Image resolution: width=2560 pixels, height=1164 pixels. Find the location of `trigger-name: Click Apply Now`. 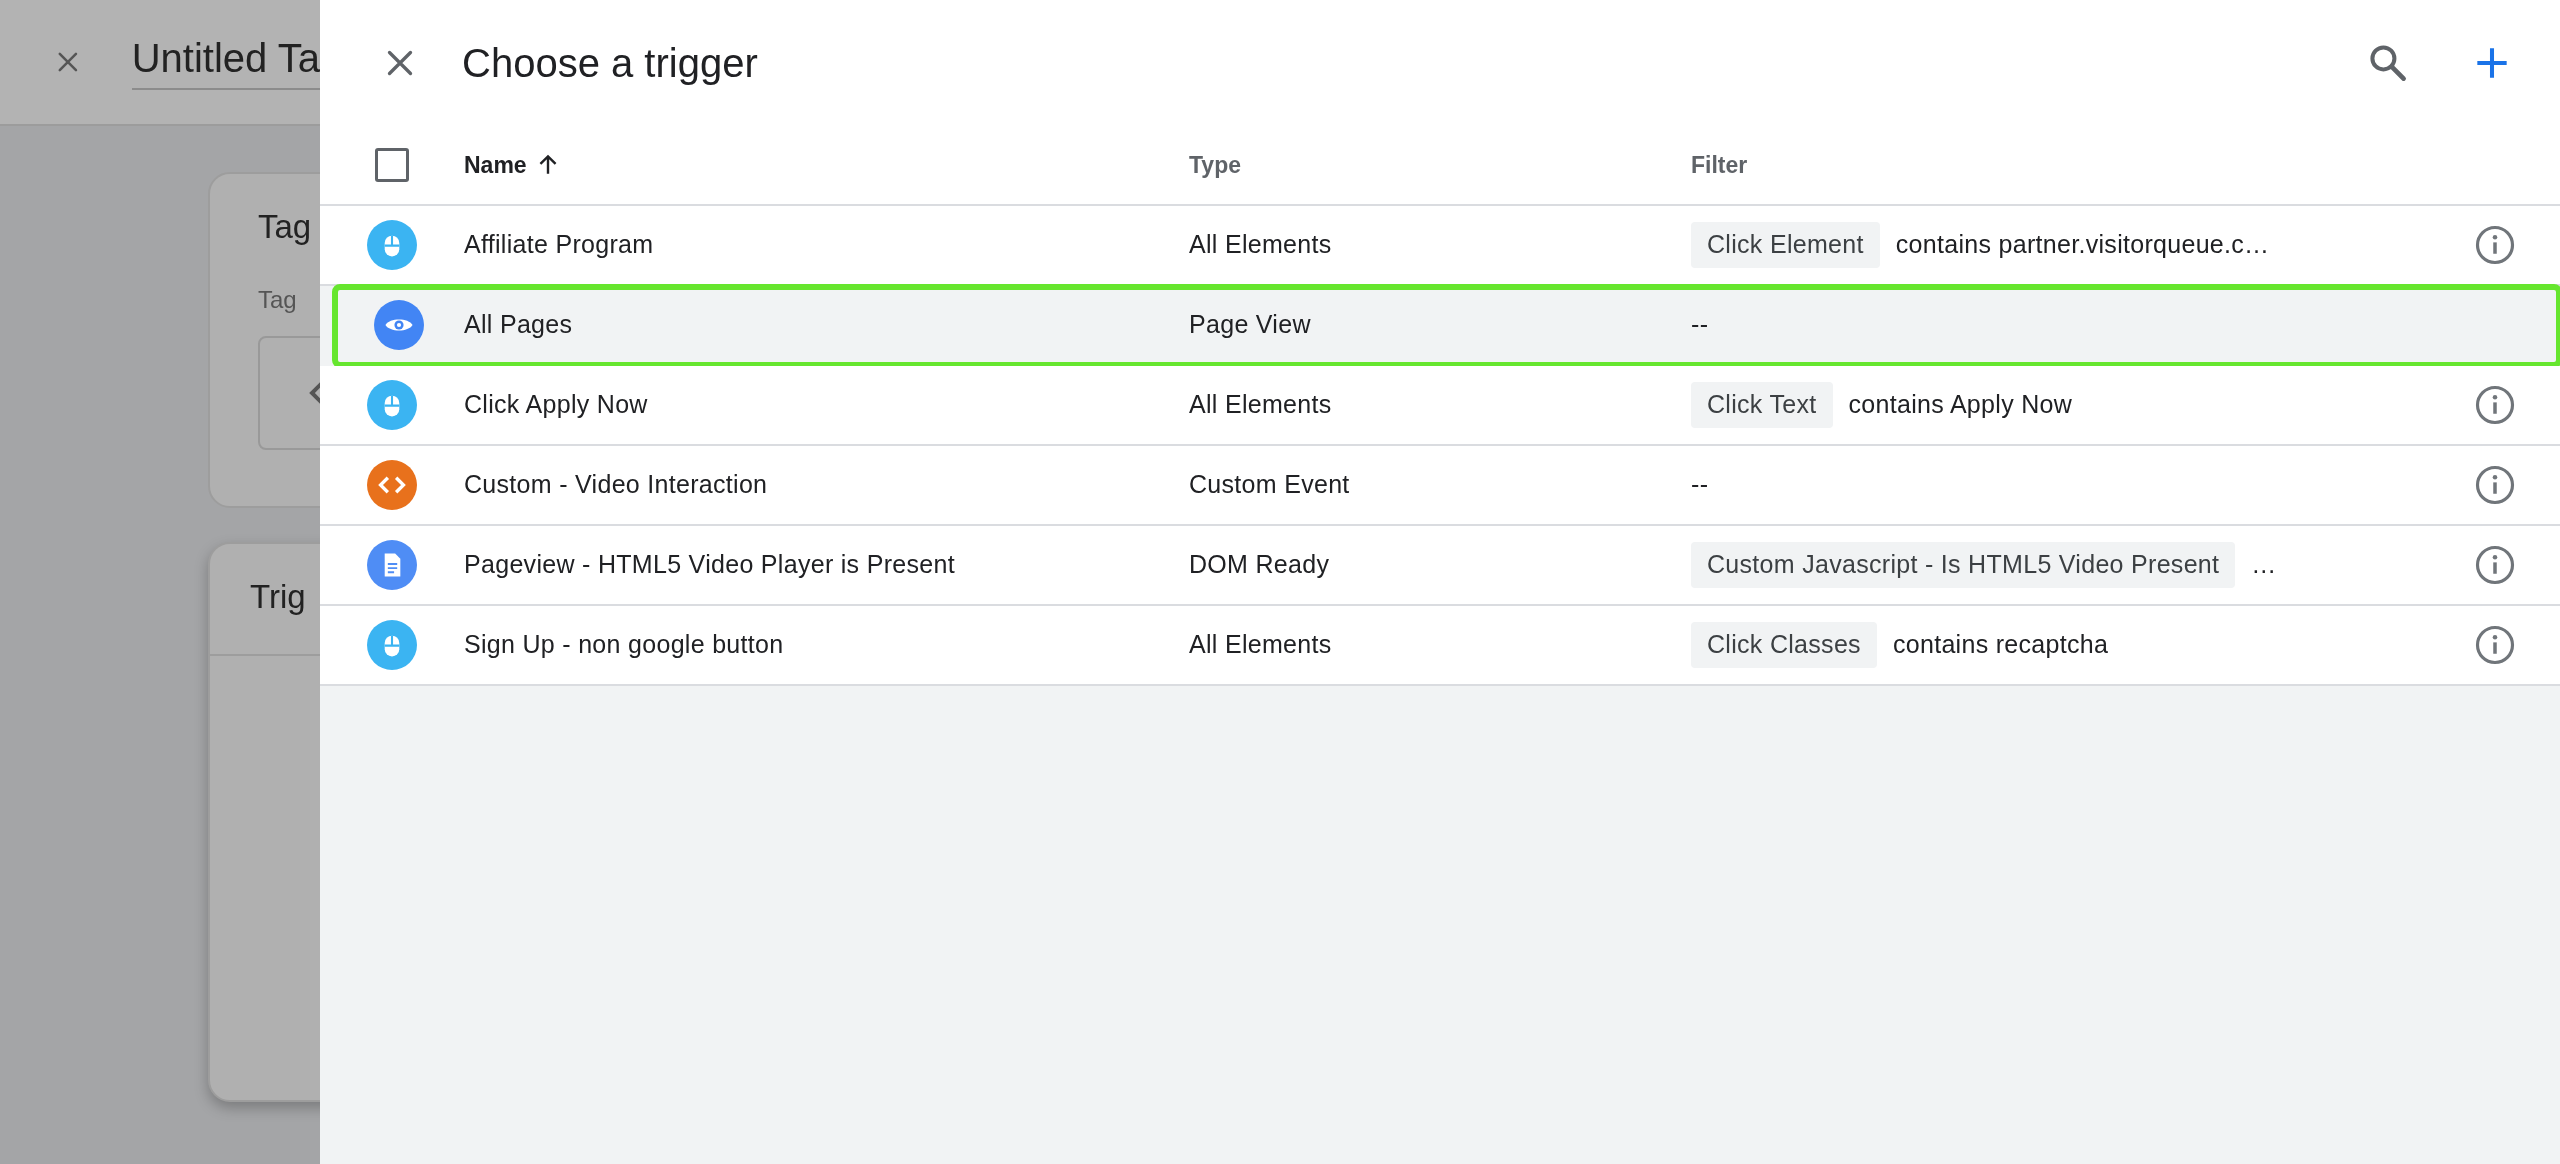

trigger-name: Click Apply Now is located at coordinates (556, 405).